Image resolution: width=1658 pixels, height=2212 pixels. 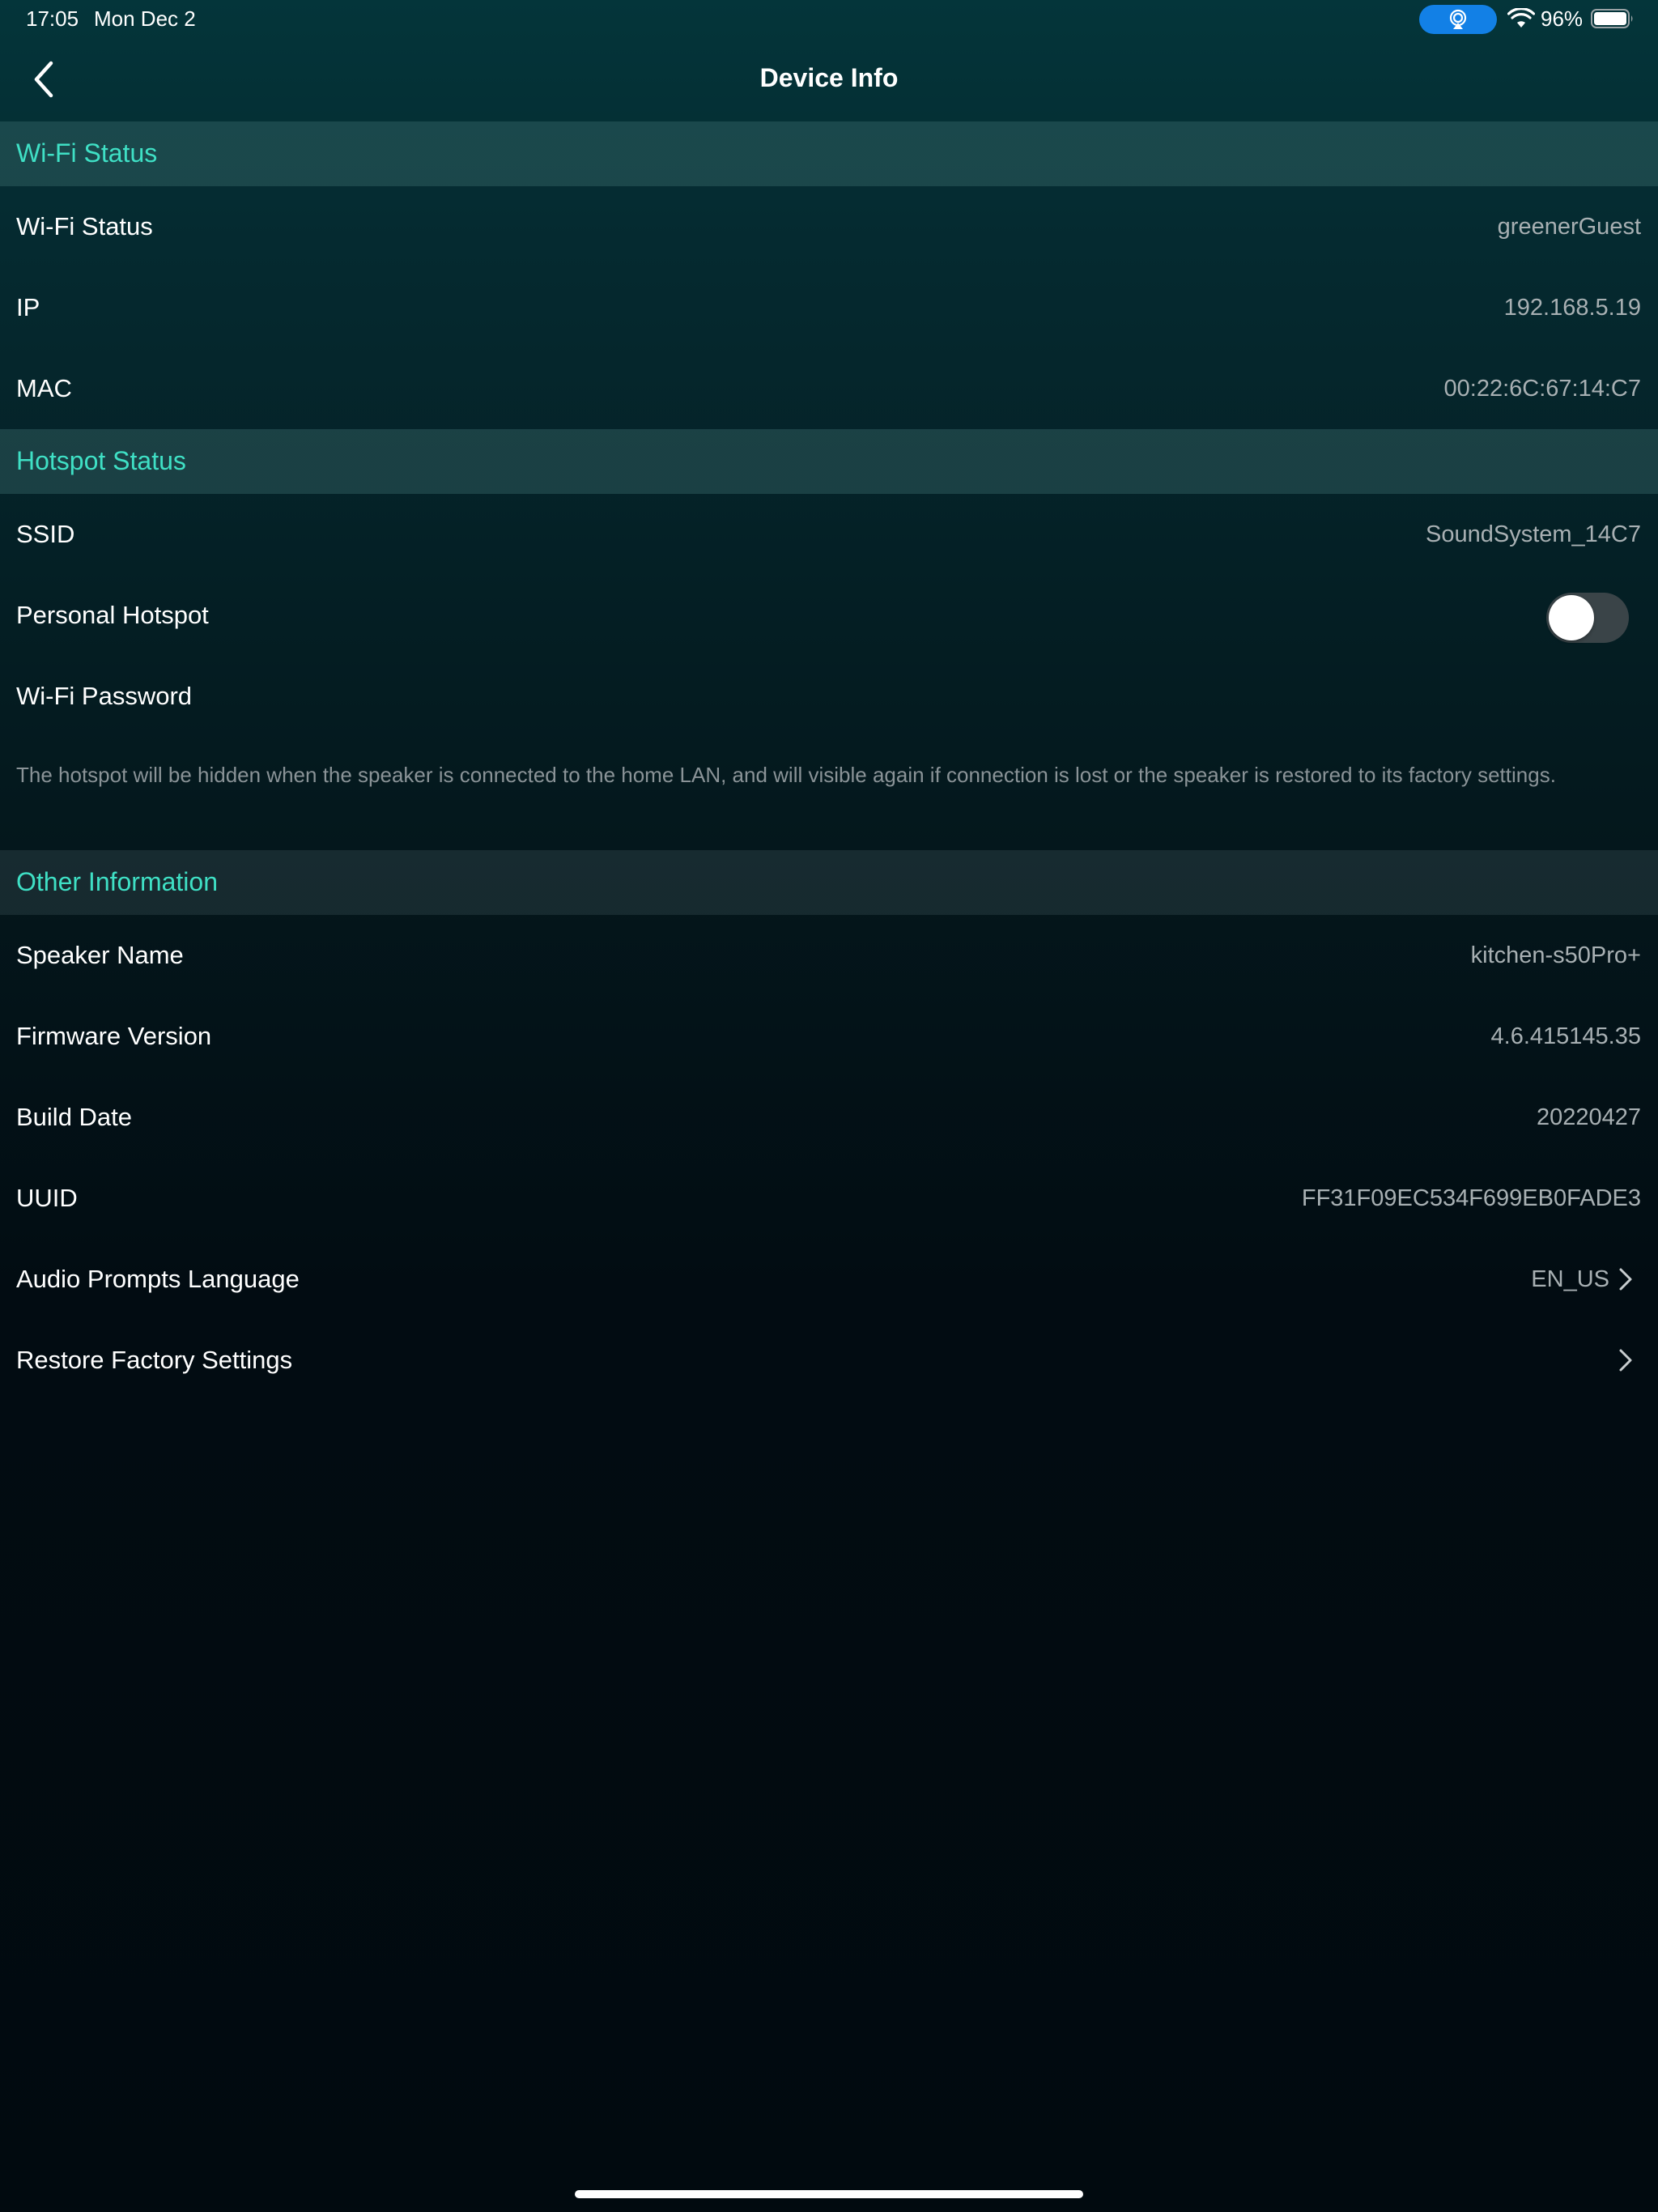 I want to click on toggle-knob, so click(x=1571, y=618).